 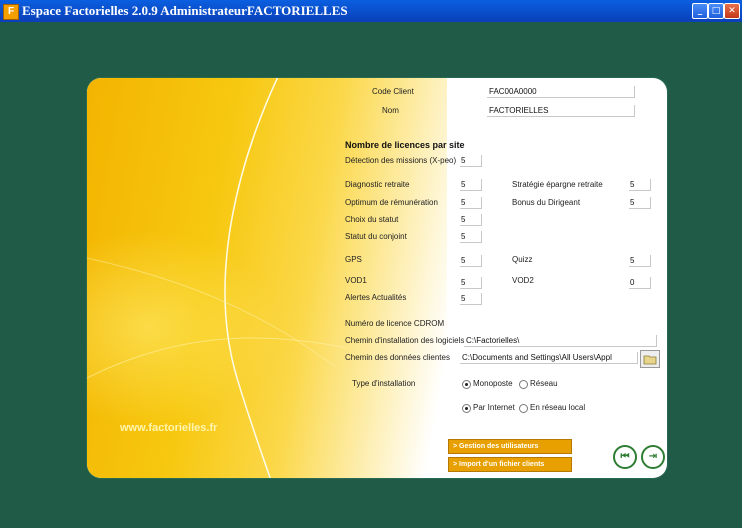 I want to click on gps-label: GPS, so click(x=353, y=259).